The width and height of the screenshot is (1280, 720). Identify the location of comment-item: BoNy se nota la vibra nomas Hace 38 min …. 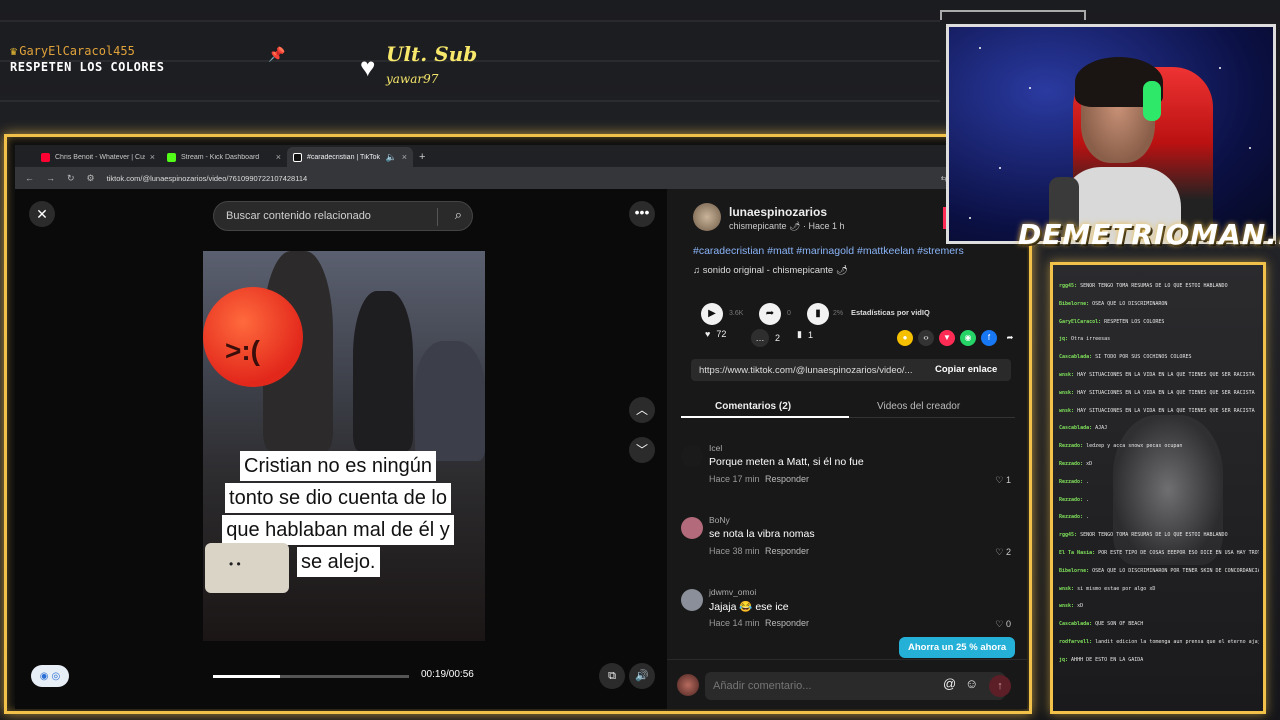
(846, 545).